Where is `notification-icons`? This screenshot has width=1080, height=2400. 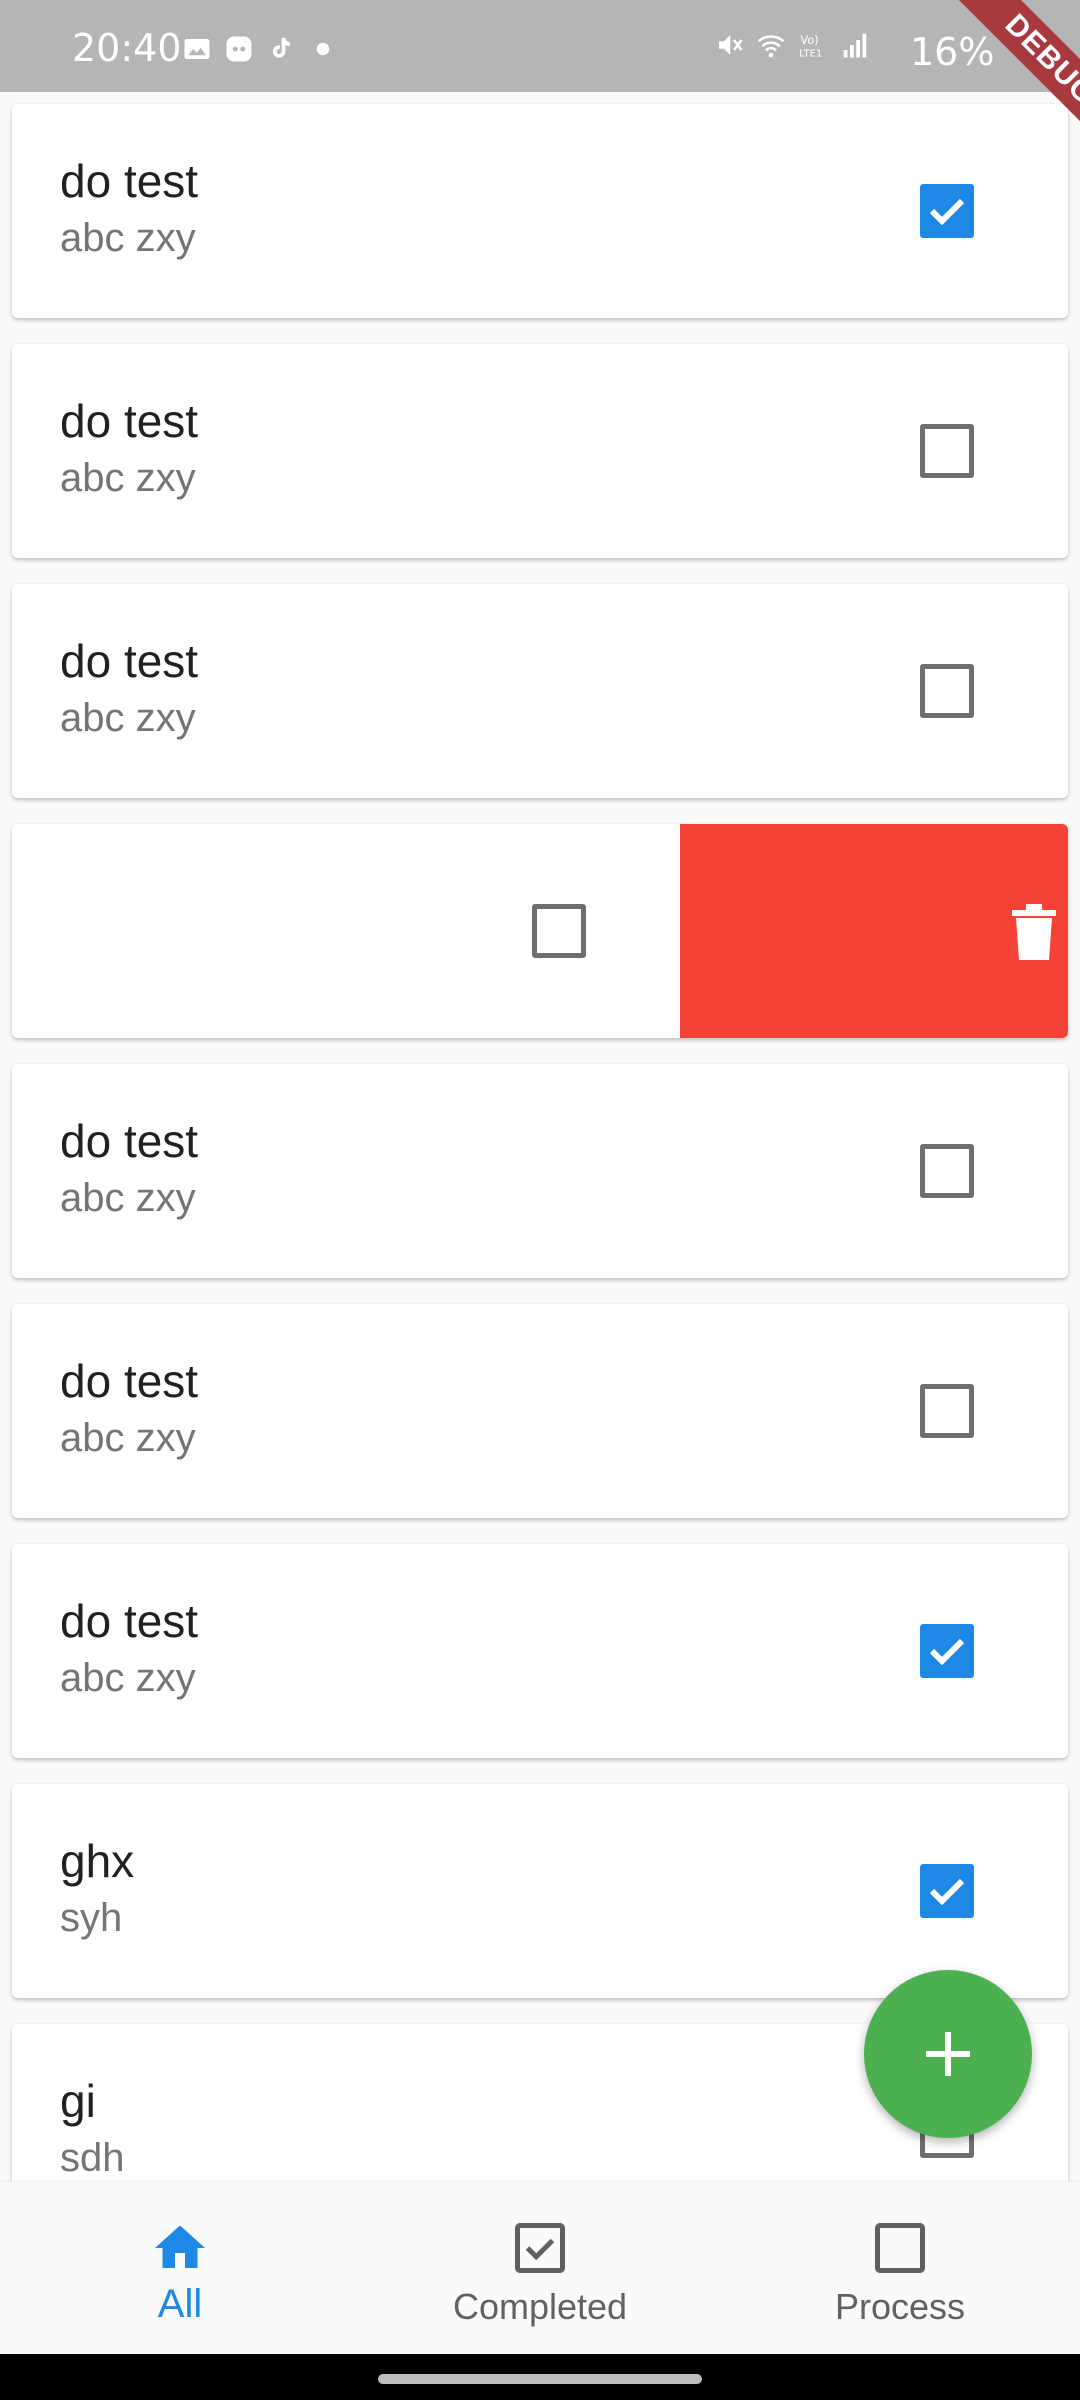
notification-icons is located at coordinates (260, 49).